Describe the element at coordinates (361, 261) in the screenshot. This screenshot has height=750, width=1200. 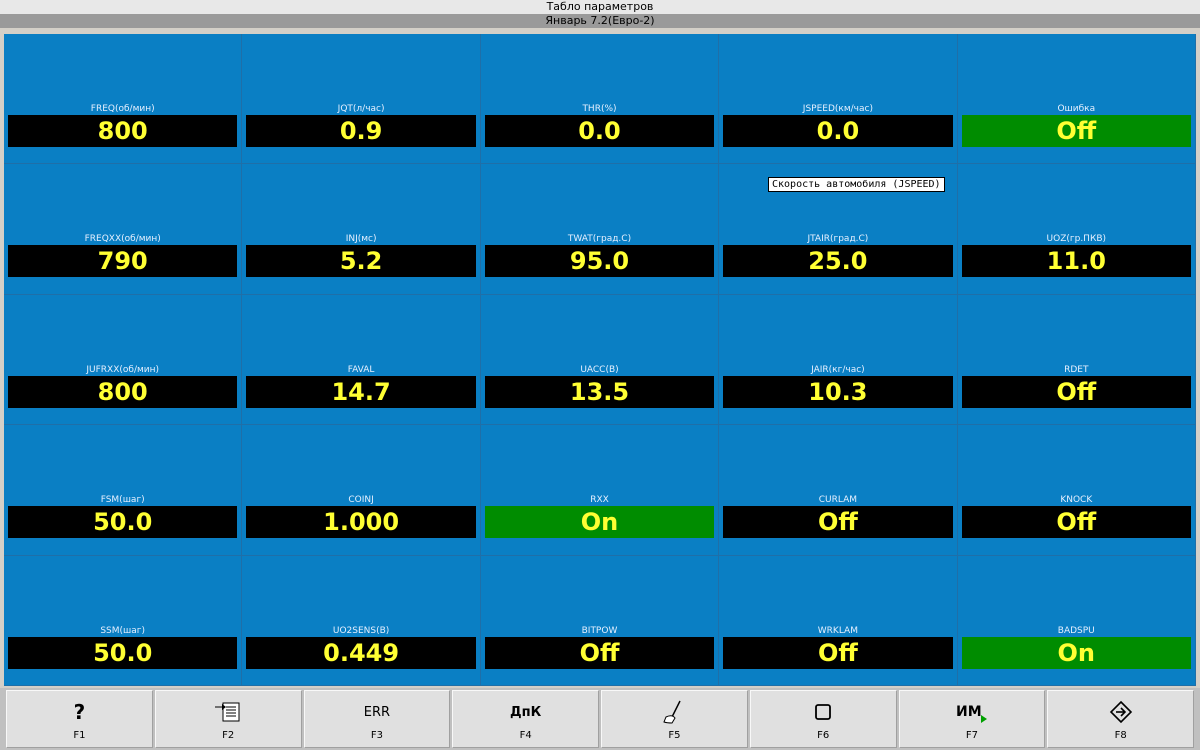
I see `param-value: 5.2` at that location.